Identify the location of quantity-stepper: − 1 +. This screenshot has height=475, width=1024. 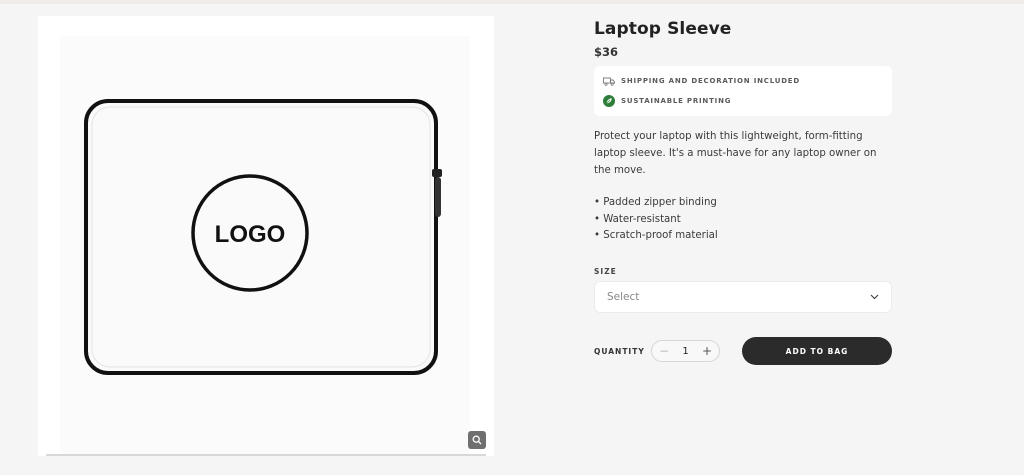
(685, 351).